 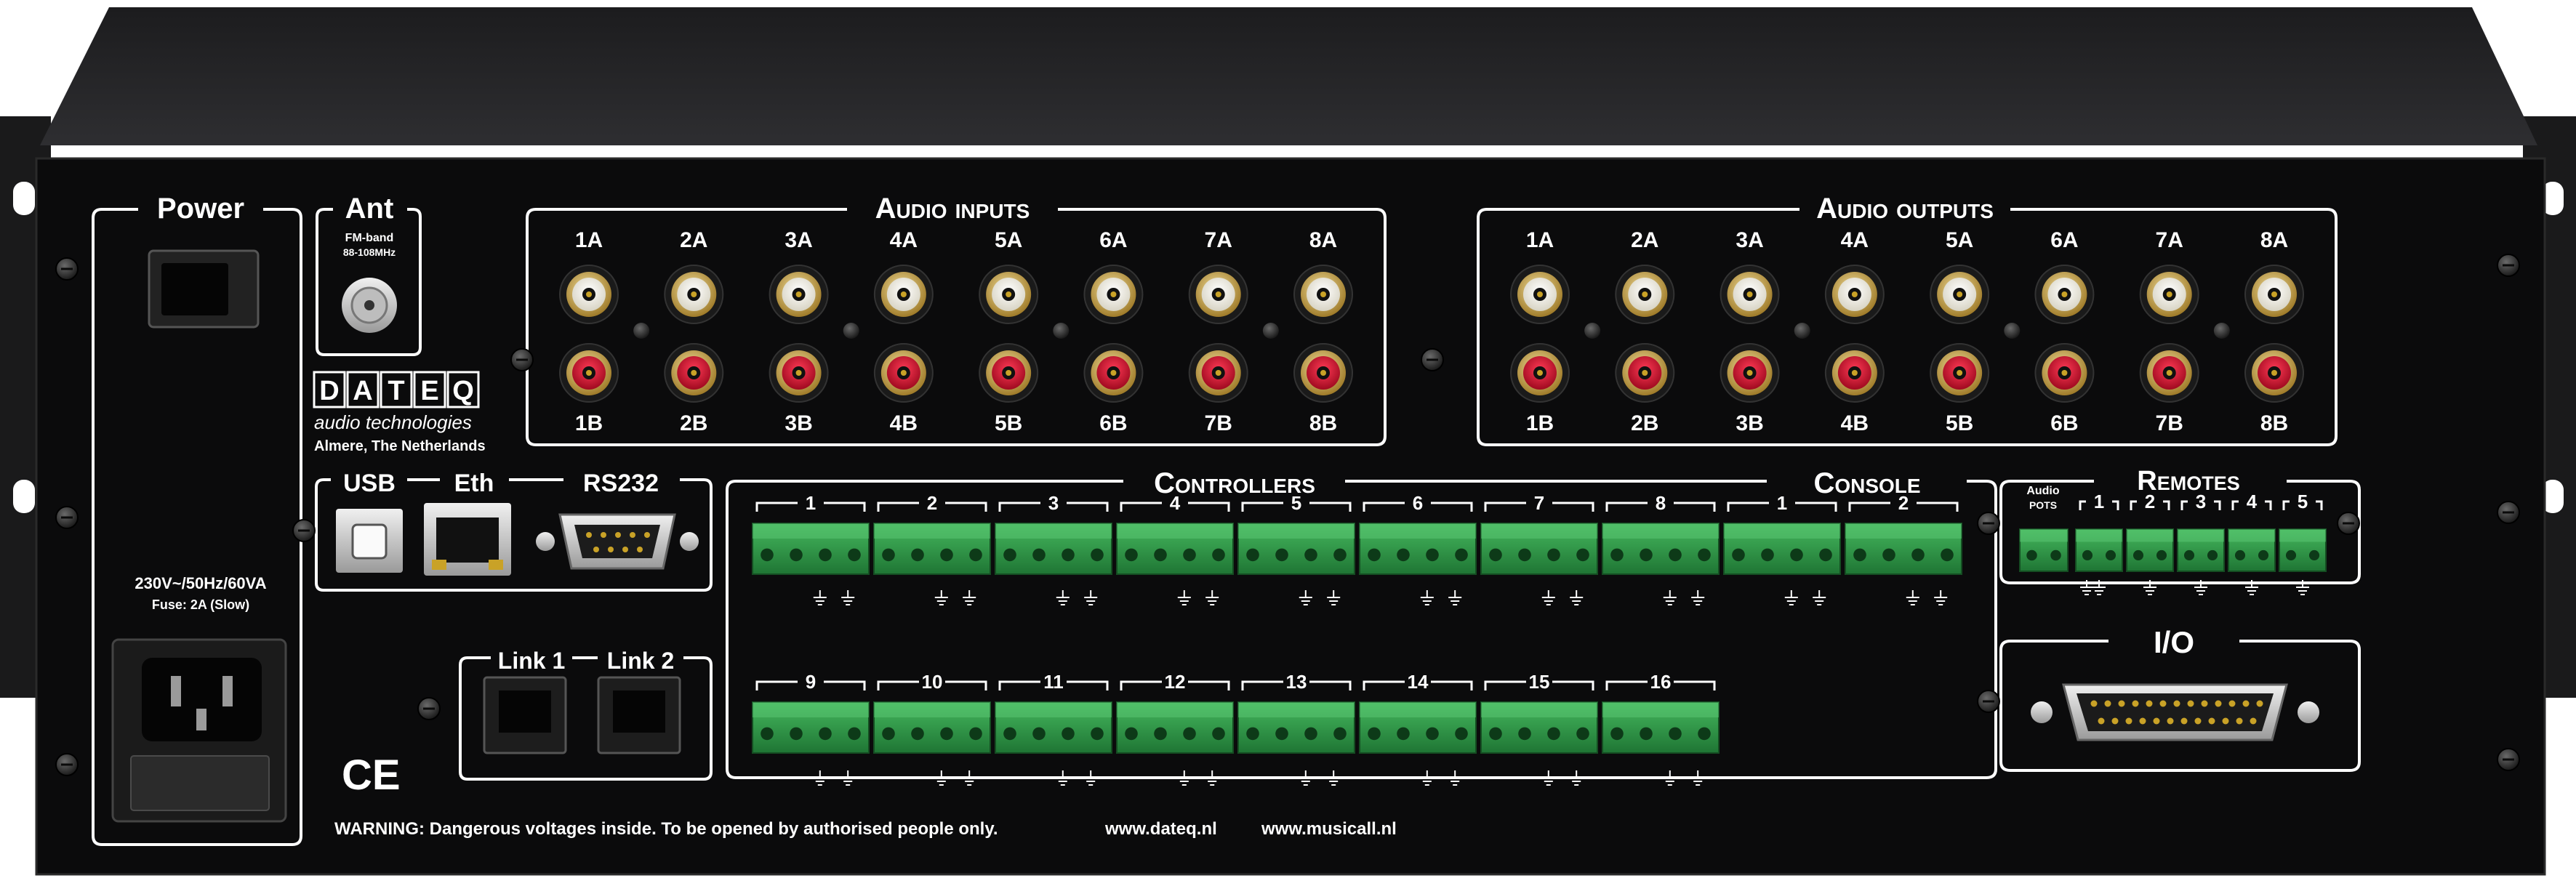 I want to click on rca-in-8A, so click(x=1323, y=294).